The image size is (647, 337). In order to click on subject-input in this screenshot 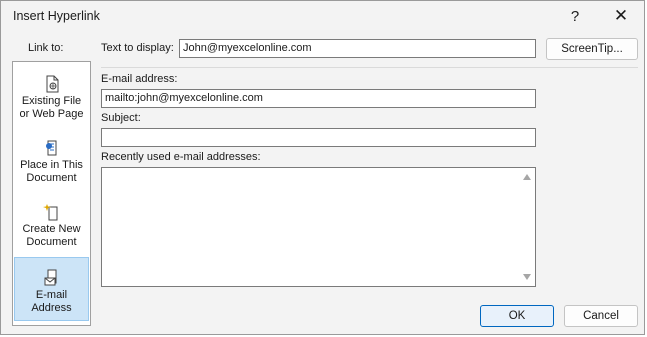, I will do `click(318, 137)`.